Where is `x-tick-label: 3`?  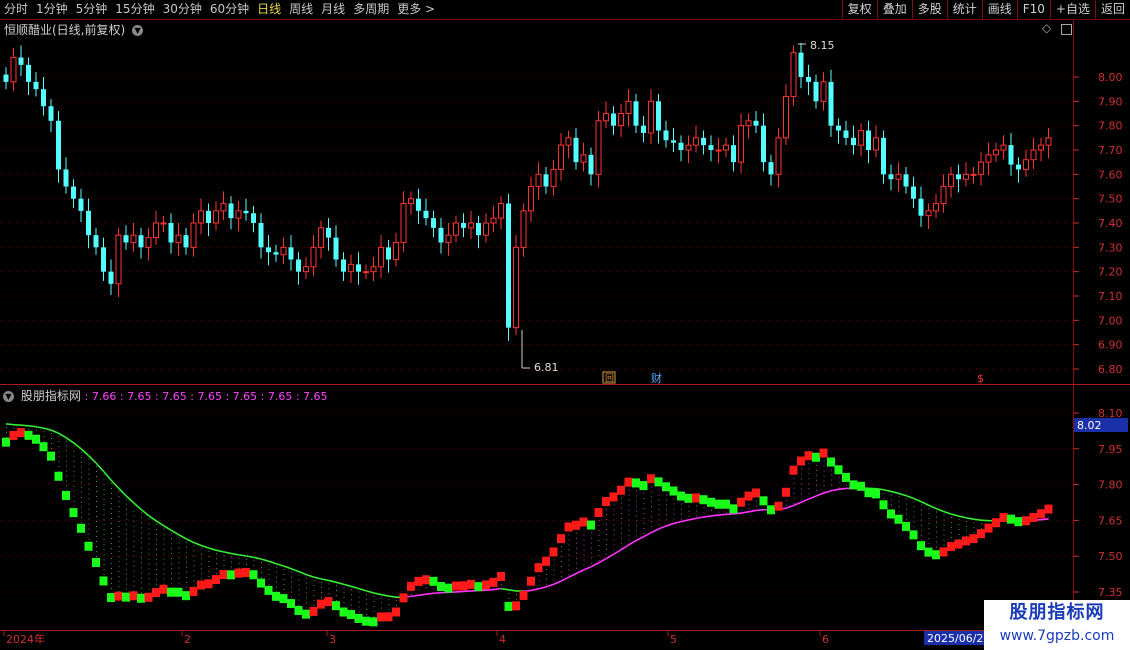 x-tick-label: 3 is located at coordinates (332, 639).